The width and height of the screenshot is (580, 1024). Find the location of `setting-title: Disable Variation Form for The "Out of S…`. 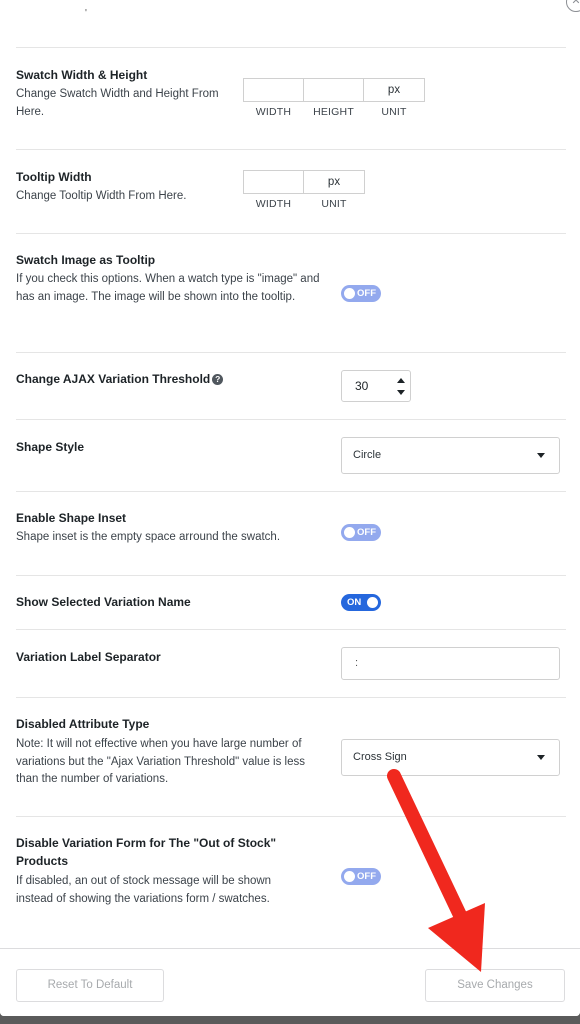

setting-title: Disable Variation Form for The "Out of S… is located at coordinates (146, 852).